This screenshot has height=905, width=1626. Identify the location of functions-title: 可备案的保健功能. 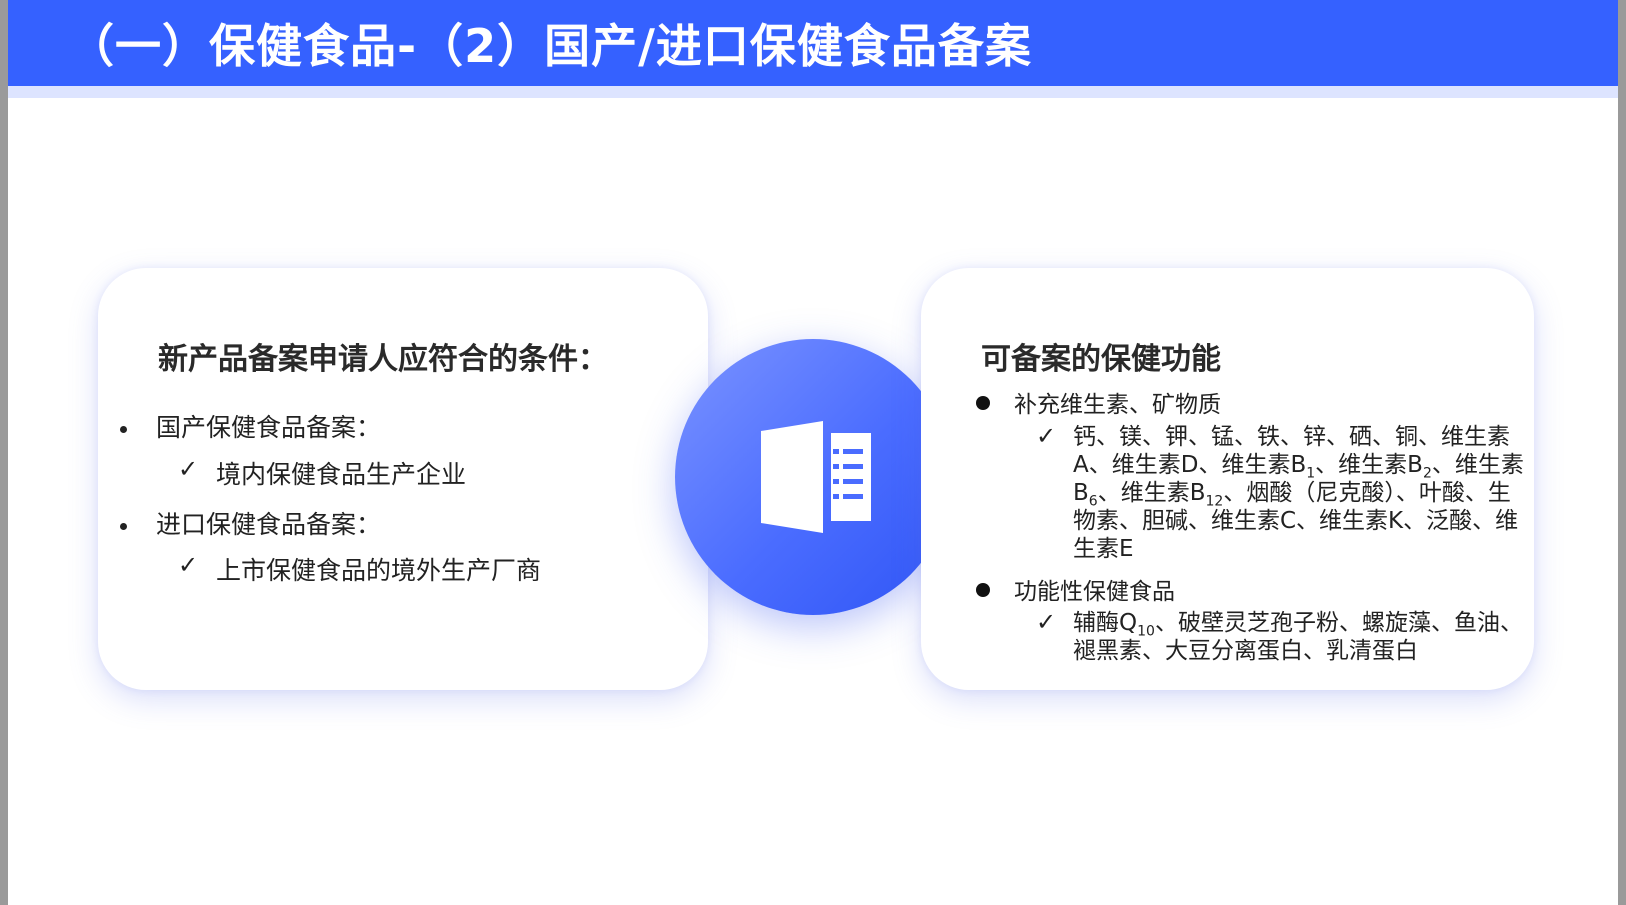
(1101, 359).